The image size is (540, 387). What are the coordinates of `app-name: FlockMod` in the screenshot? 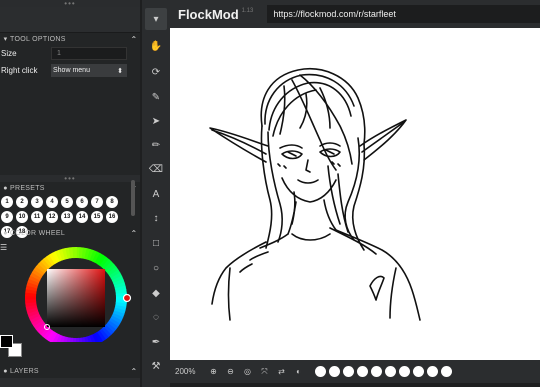 It's located at (208, 14).